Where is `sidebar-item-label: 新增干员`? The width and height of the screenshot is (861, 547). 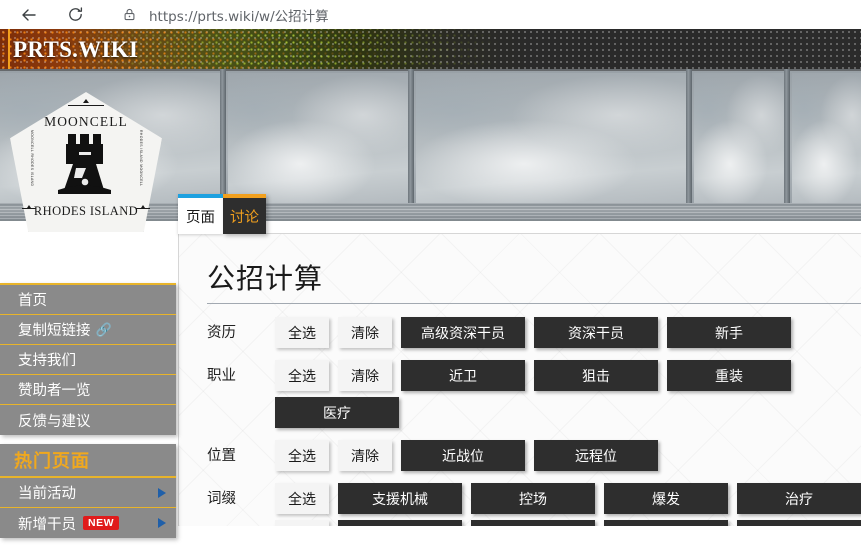
sidebar-item-label: 新增干员 is located at coordinates (47, 524).